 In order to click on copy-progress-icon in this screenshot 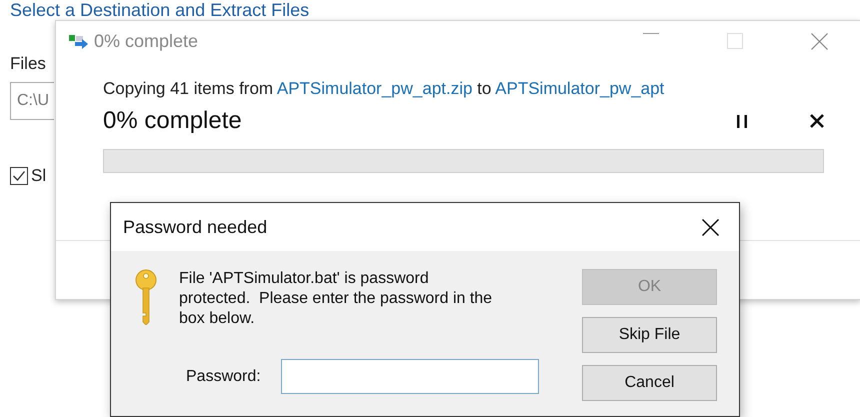, I will do `click(79, 41)`.